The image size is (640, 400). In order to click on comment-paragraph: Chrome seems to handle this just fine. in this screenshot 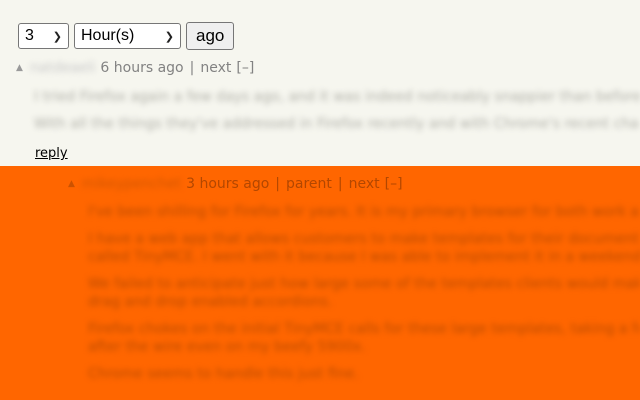, I will do `click(223, 374)`.